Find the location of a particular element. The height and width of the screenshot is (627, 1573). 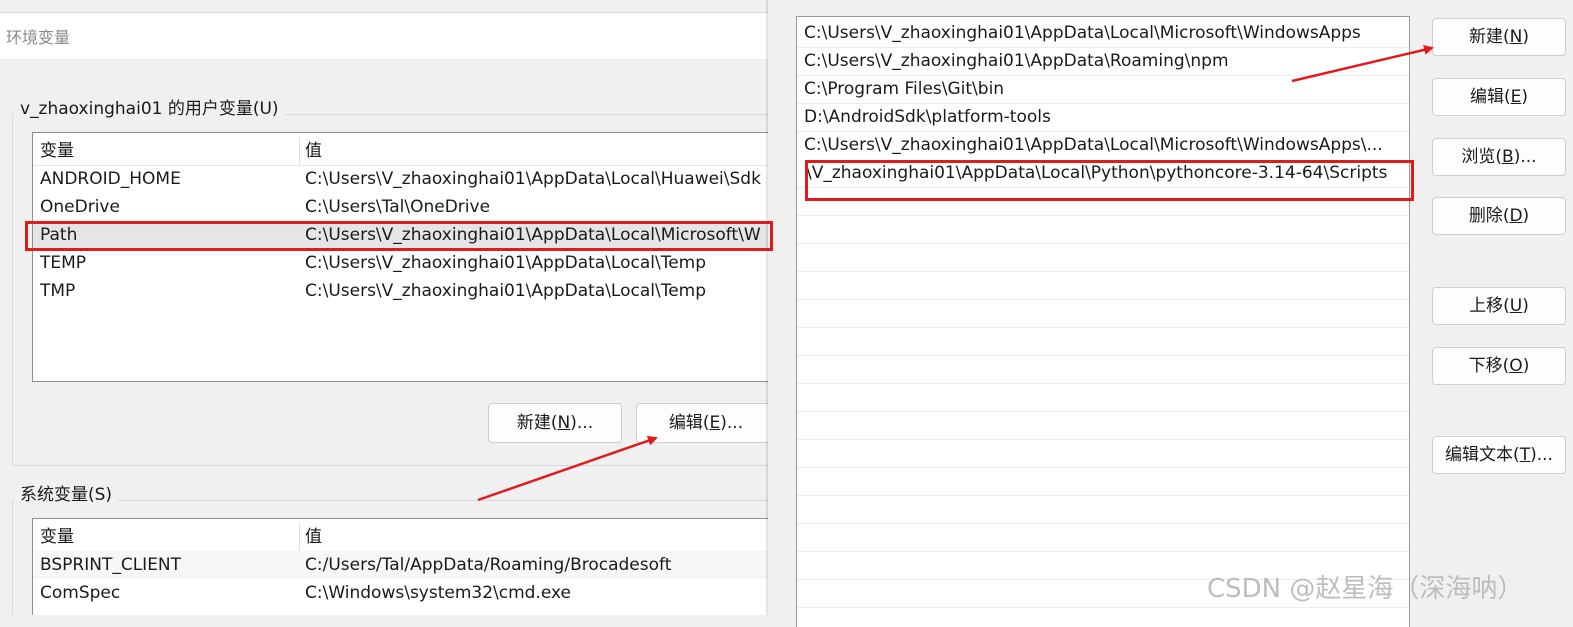

user-variables-header: 变量 值 is located at coordinates (400, 151).